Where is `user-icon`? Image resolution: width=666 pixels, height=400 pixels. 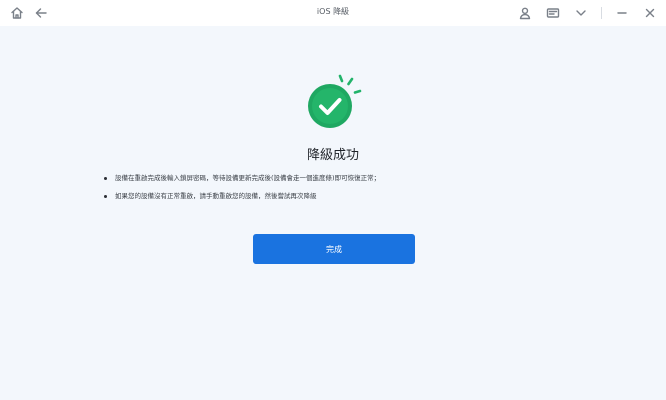
user-icon is located at coordinates (525, 13).